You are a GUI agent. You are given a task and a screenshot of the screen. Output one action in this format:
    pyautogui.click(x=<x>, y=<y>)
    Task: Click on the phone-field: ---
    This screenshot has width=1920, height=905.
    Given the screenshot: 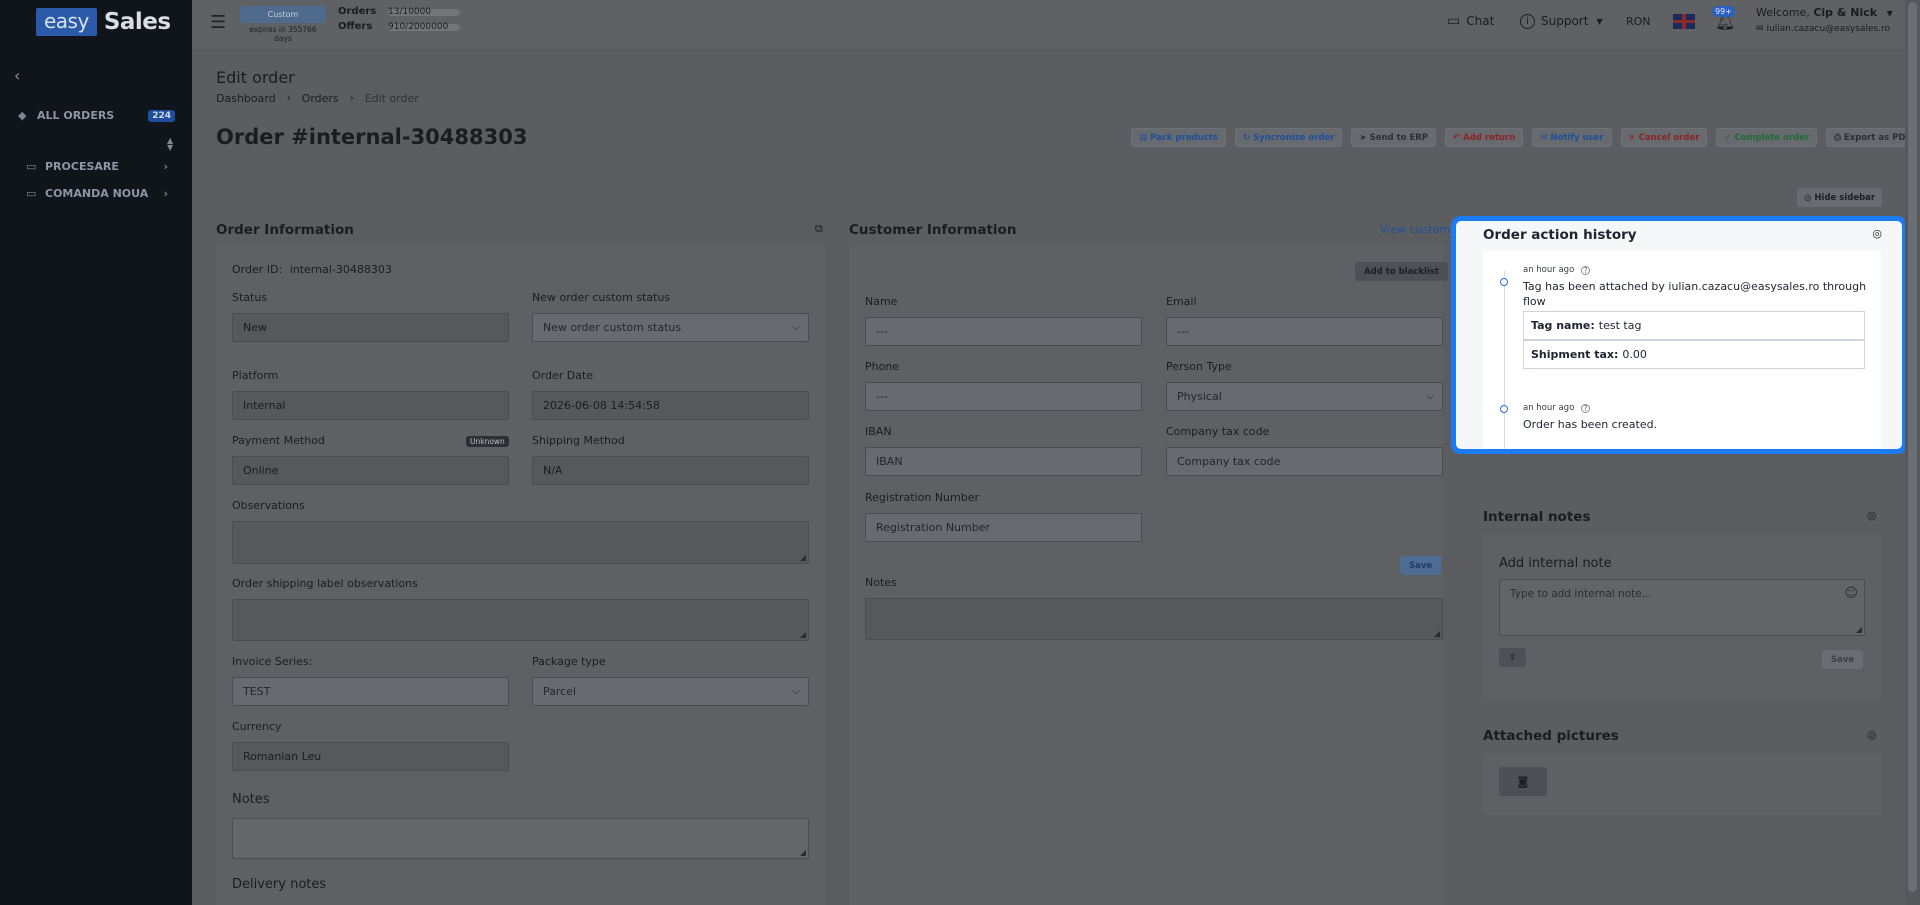 What is the action you would take?
    pyautogui.click(x=1003, y=396)
    